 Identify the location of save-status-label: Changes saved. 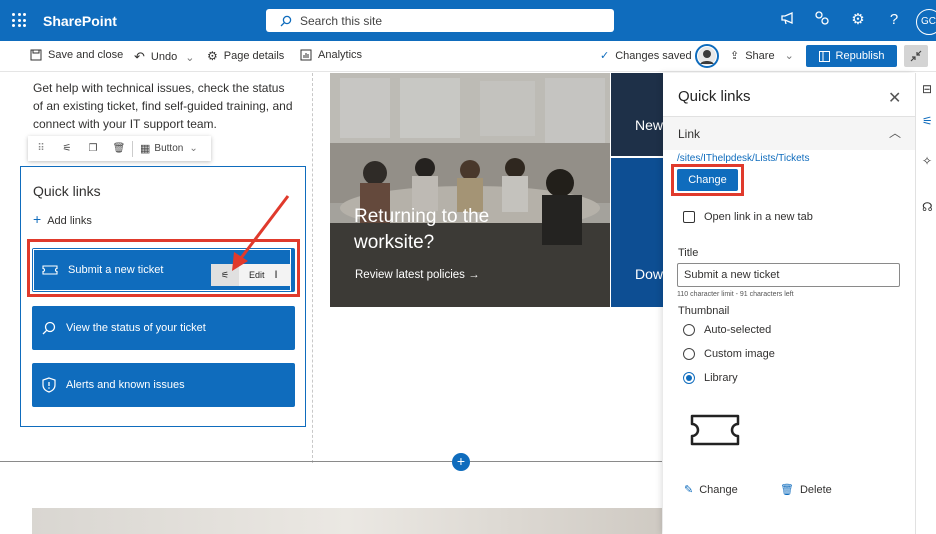
(653, 55).